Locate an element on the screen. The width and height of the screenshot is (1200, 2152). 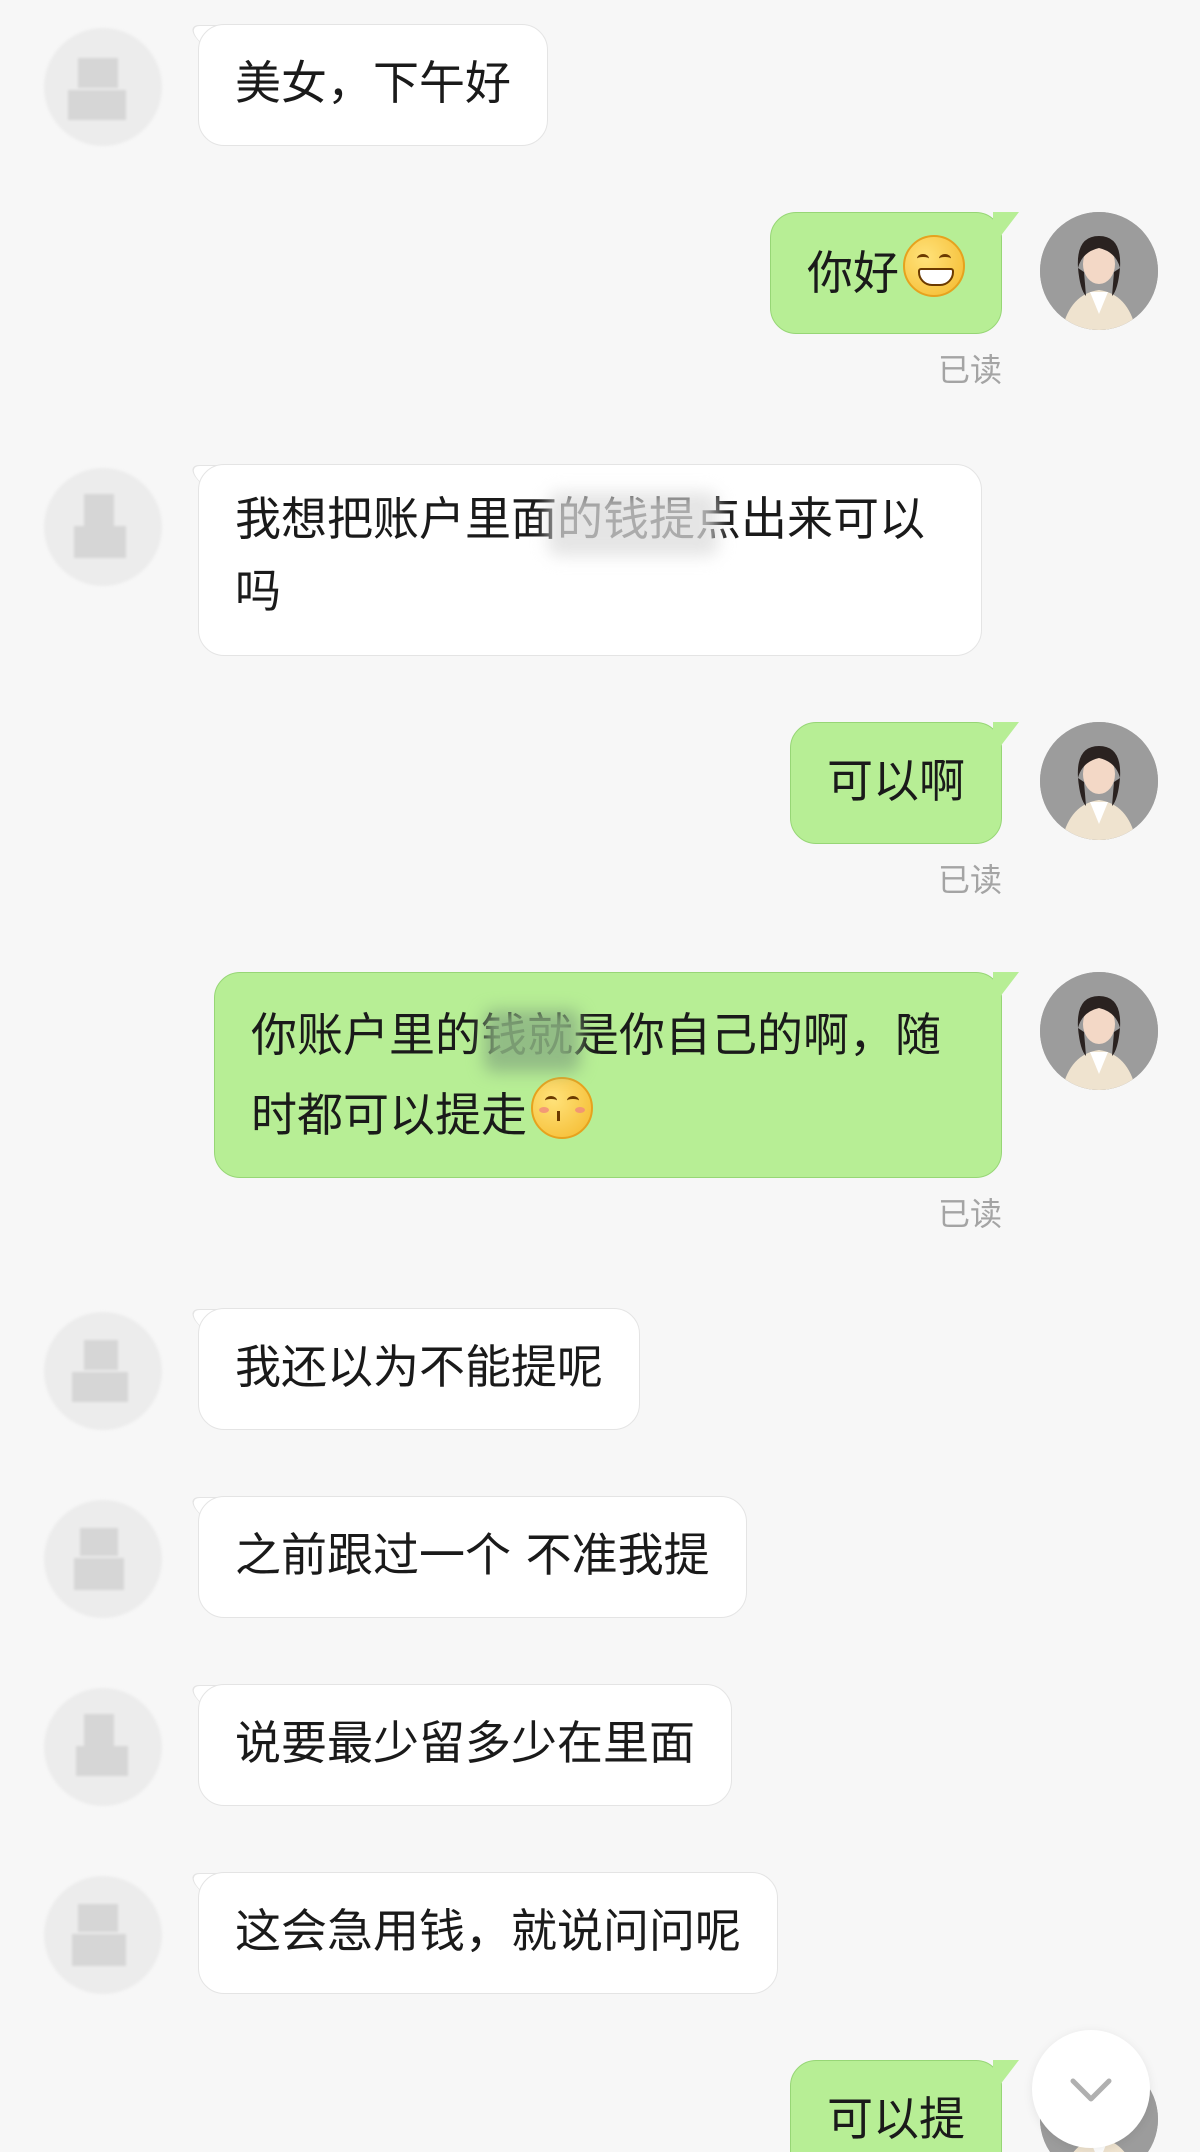
message-bubble: 之前跟过一个 不准我提 is located at coordinates (472, 1557).